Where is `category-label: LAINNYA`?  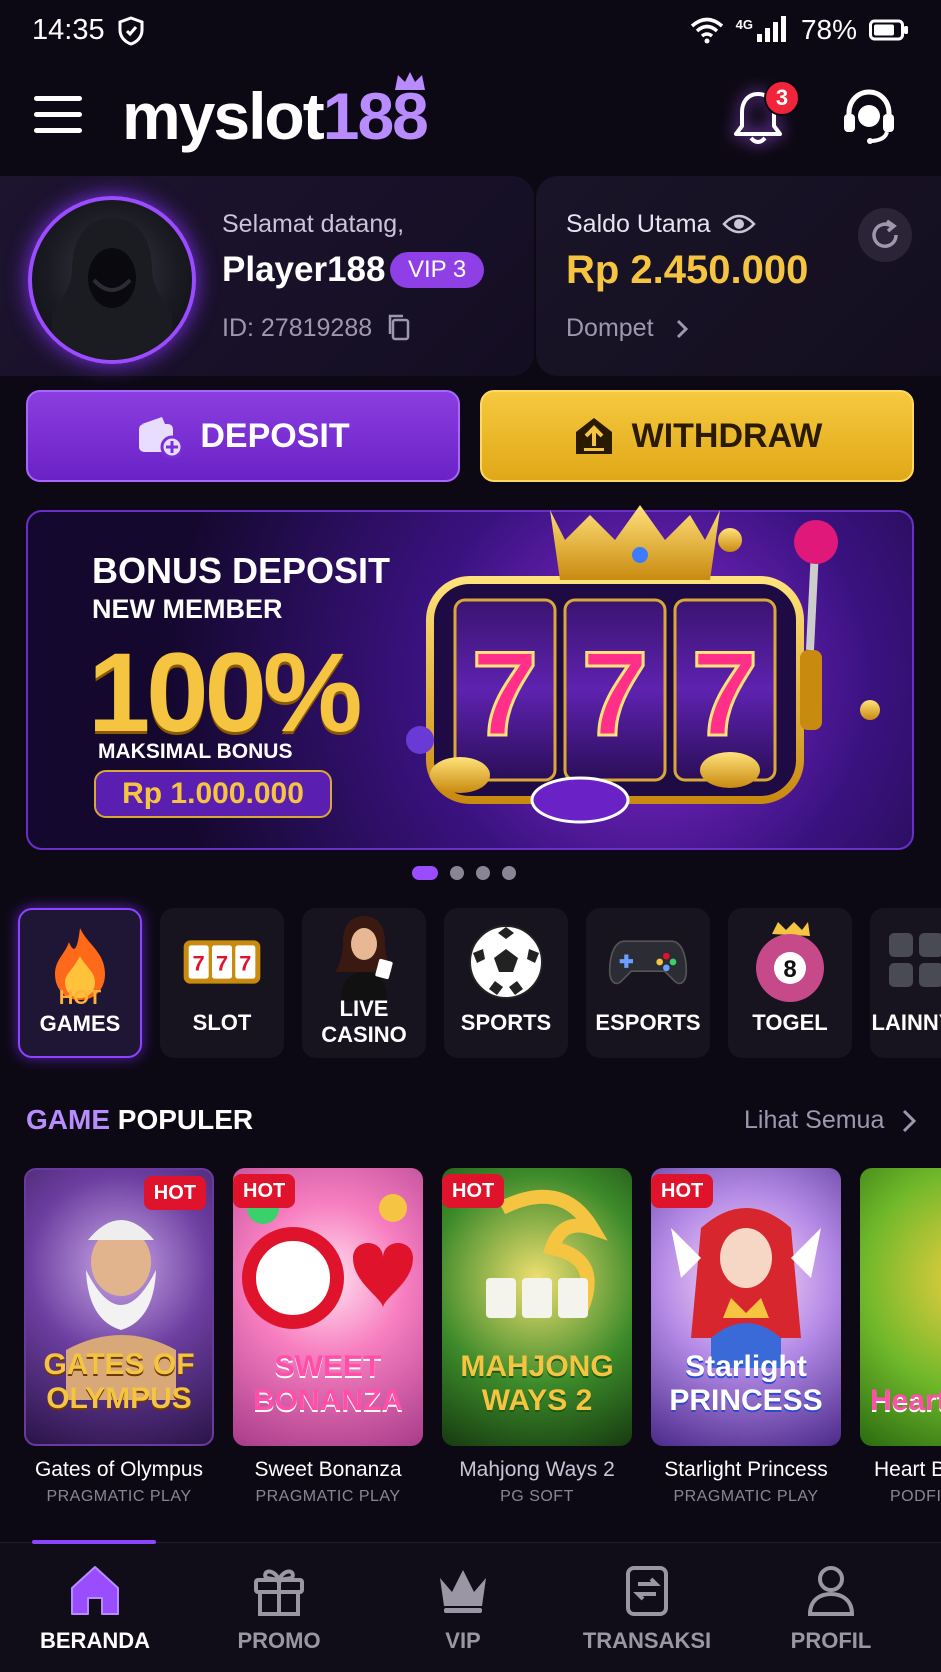 category-label: LAINNYA is located at coordinates (906, 1022).